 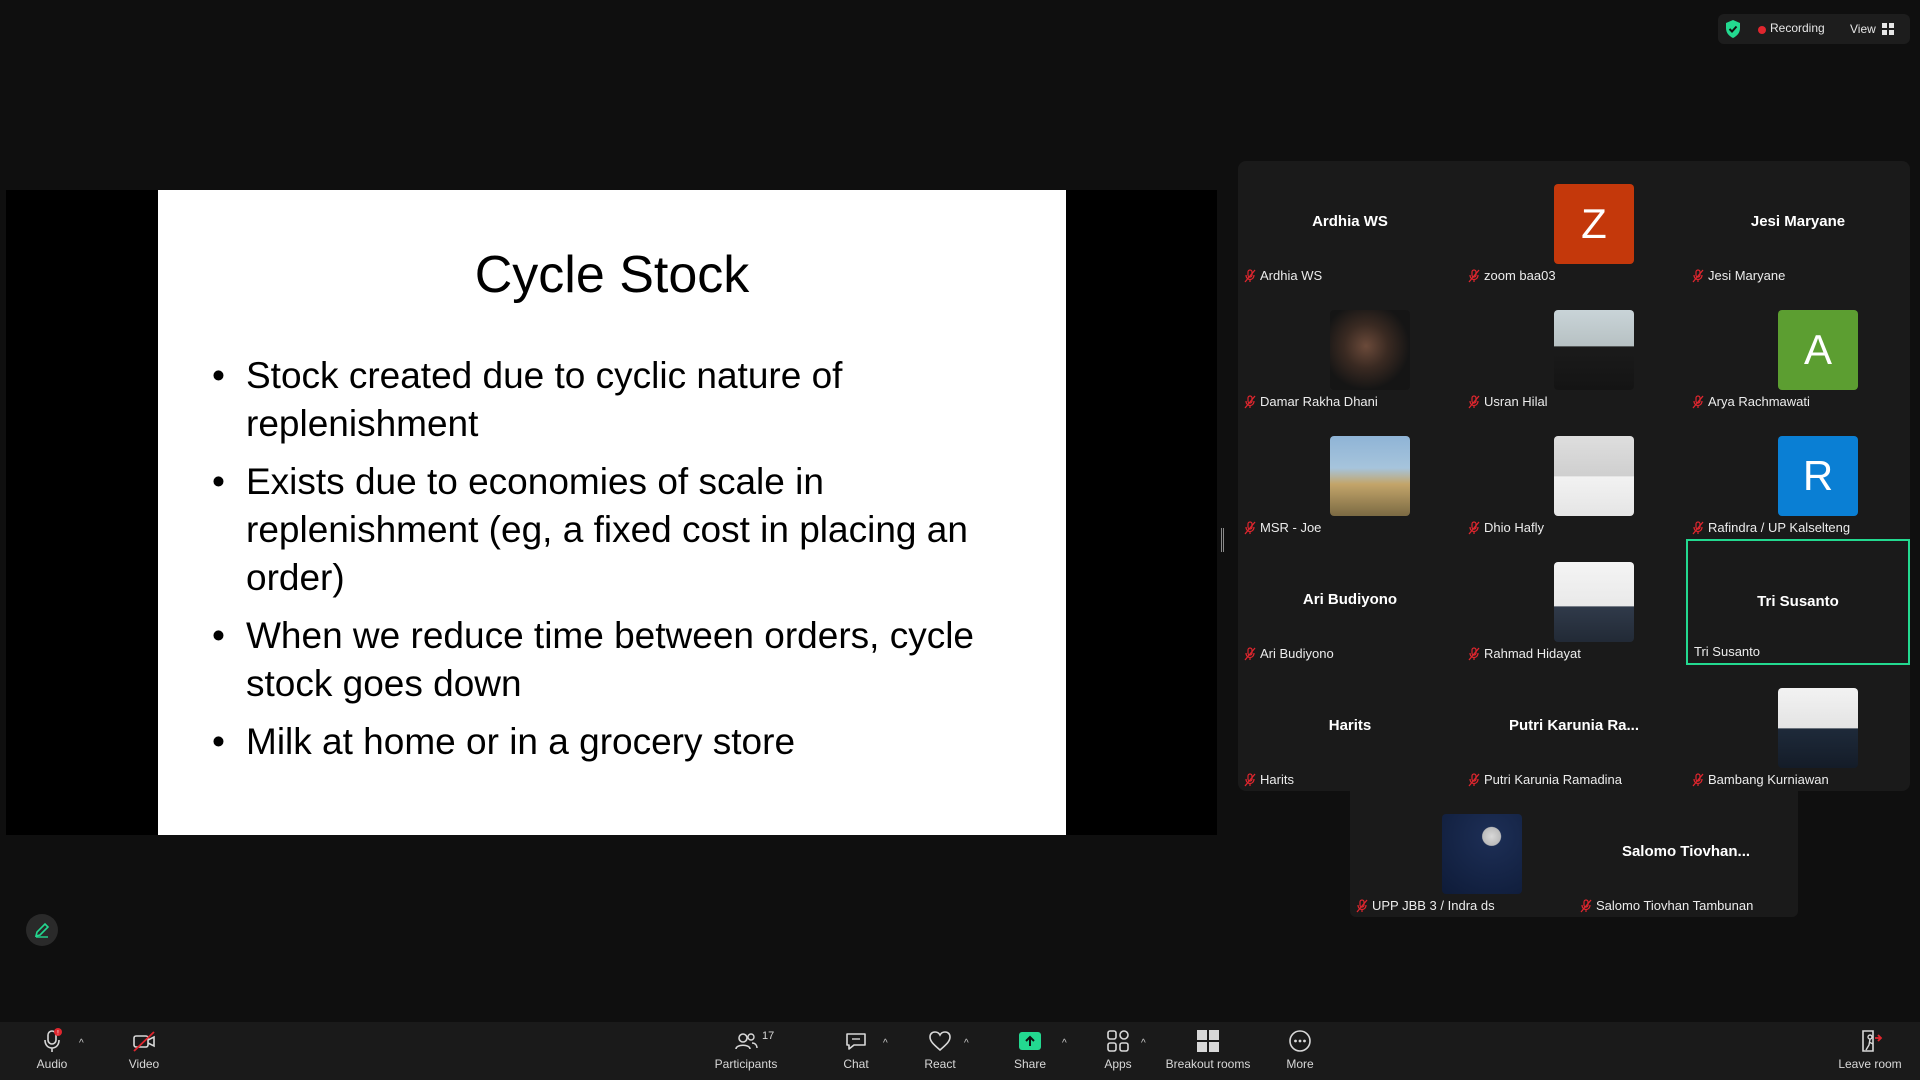 I want to click on heart-icon, so click(x=940, y=1041).